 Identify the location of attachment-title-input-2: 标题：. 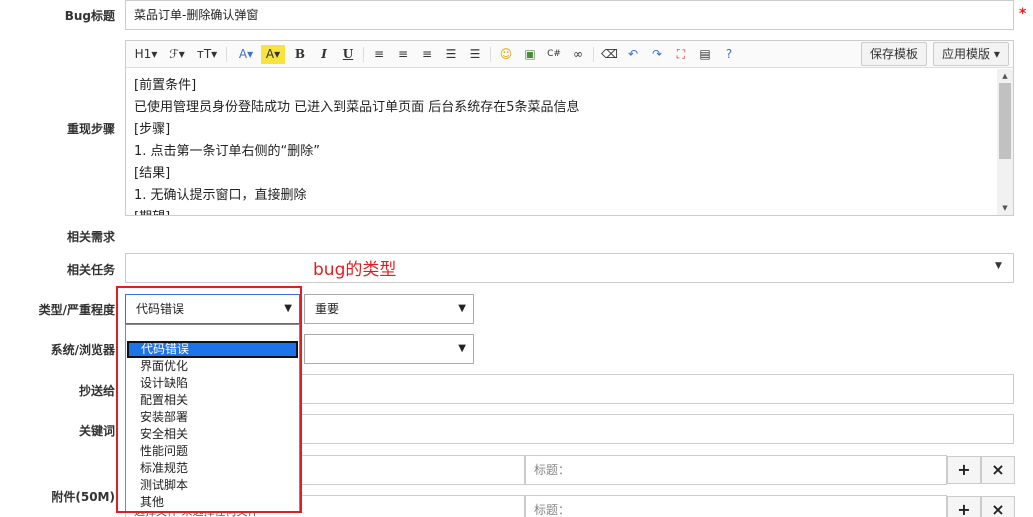
(736, 506).